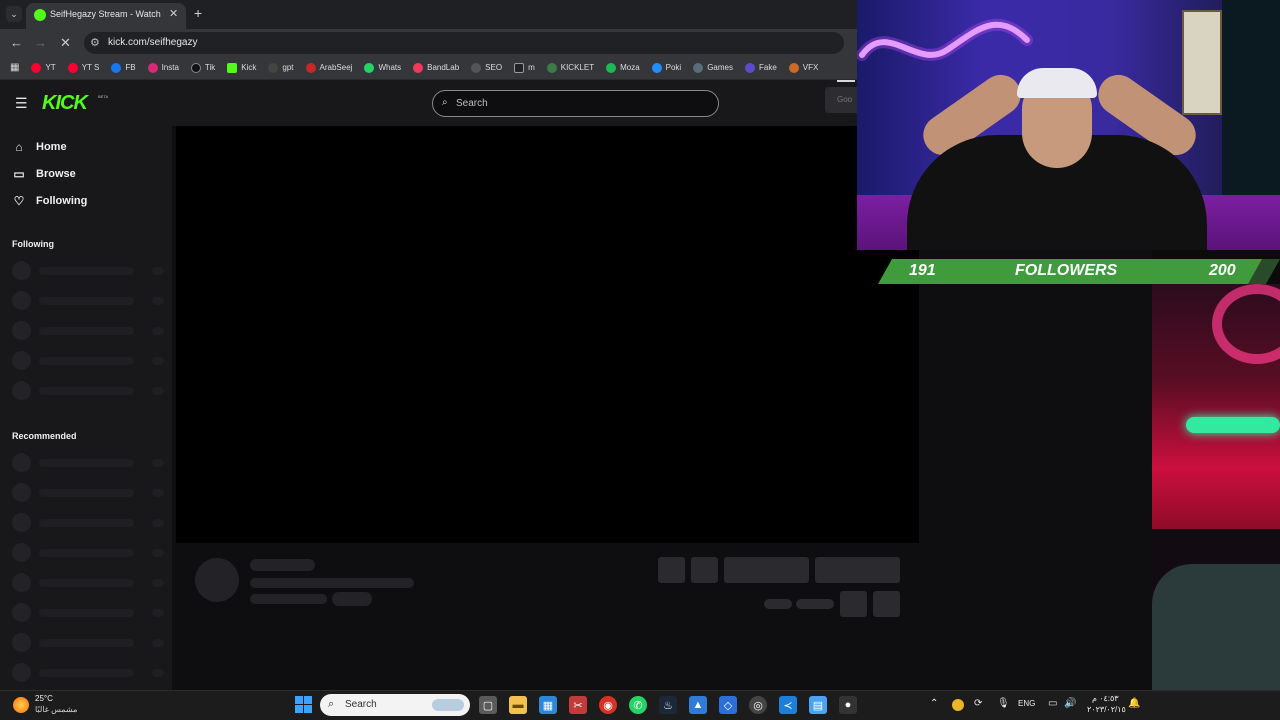 Image resolution: width=1280 pixels, height=720 pixels. I want to click on heart-icon: ♡, so click(19, 201).